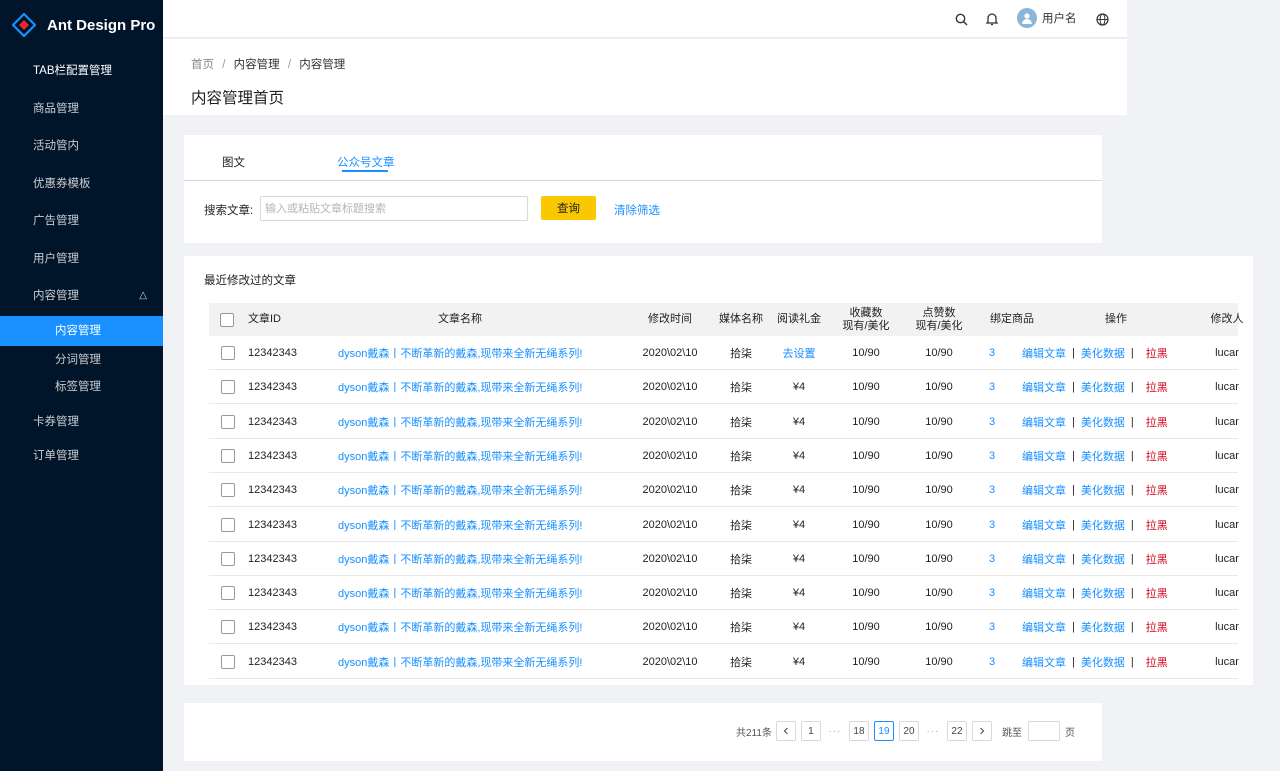 The height and width of the screenshot is (771, 1280). I want to click on menu-item-users: 用户管理, so click(81, 259).